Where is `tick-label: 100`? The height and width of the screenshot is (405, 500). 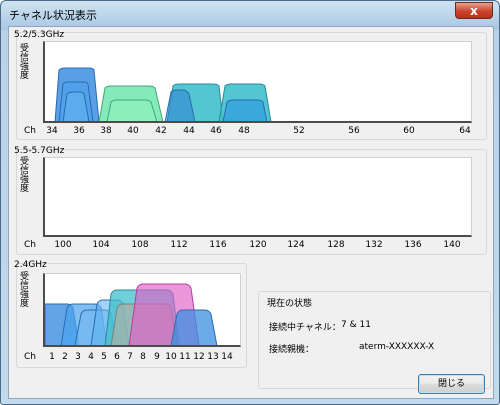 tick-label: 100 is located at coordinates (63, 245).